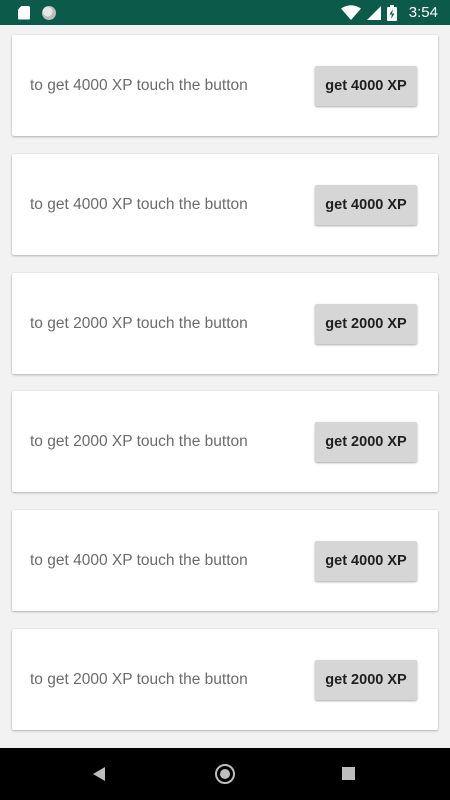 The width and height of the screenshot is (450, 800). I want to click on navigation-bar, so click(225, 774).